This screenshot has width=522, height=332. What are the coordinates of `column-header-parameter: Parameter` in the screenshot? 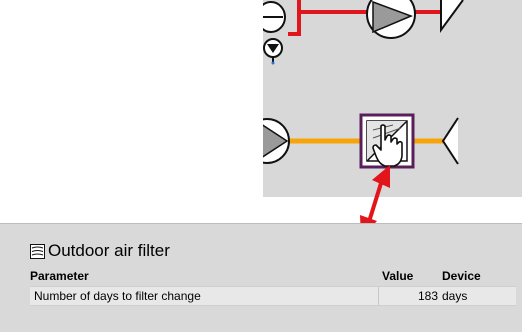 It's located at (59, 276).